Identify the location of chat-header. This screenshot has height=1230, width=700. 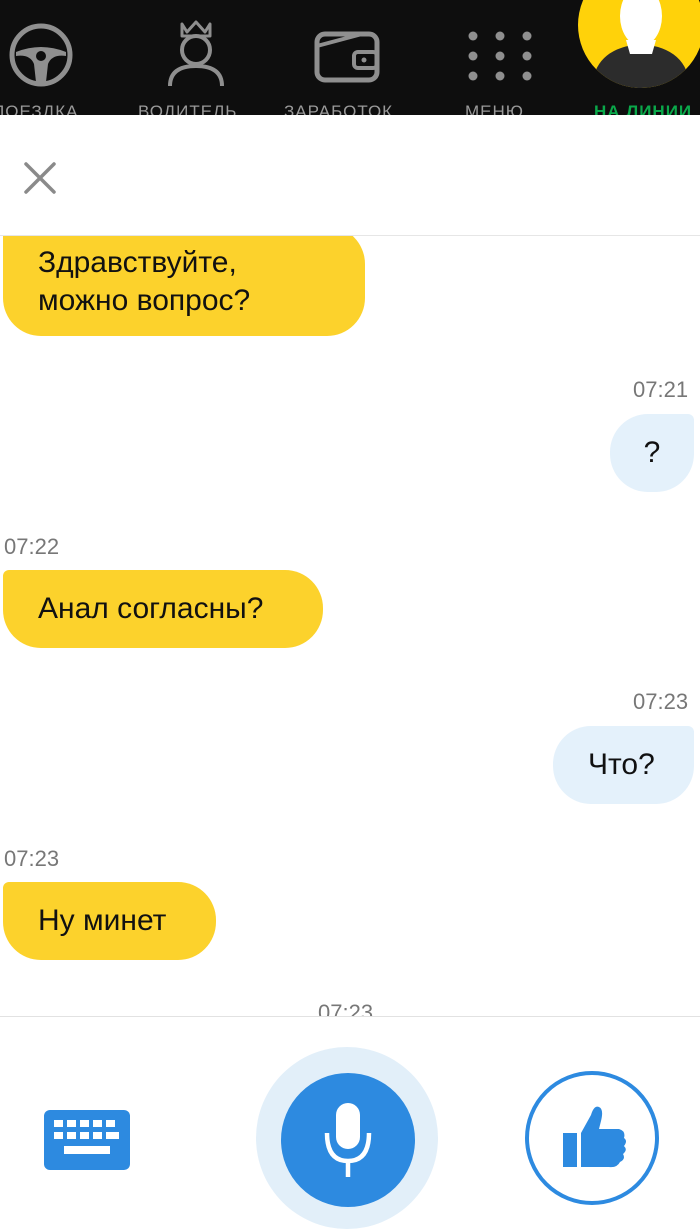
(350, 175).